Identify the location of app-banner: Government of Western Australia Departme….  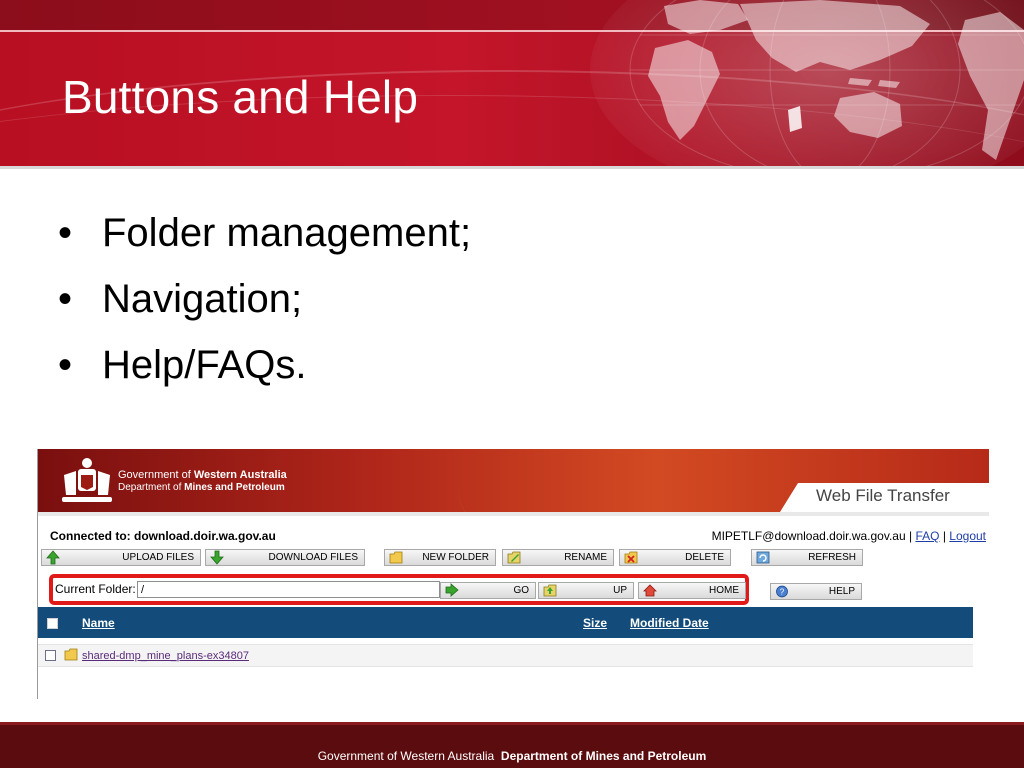
(513, 480).